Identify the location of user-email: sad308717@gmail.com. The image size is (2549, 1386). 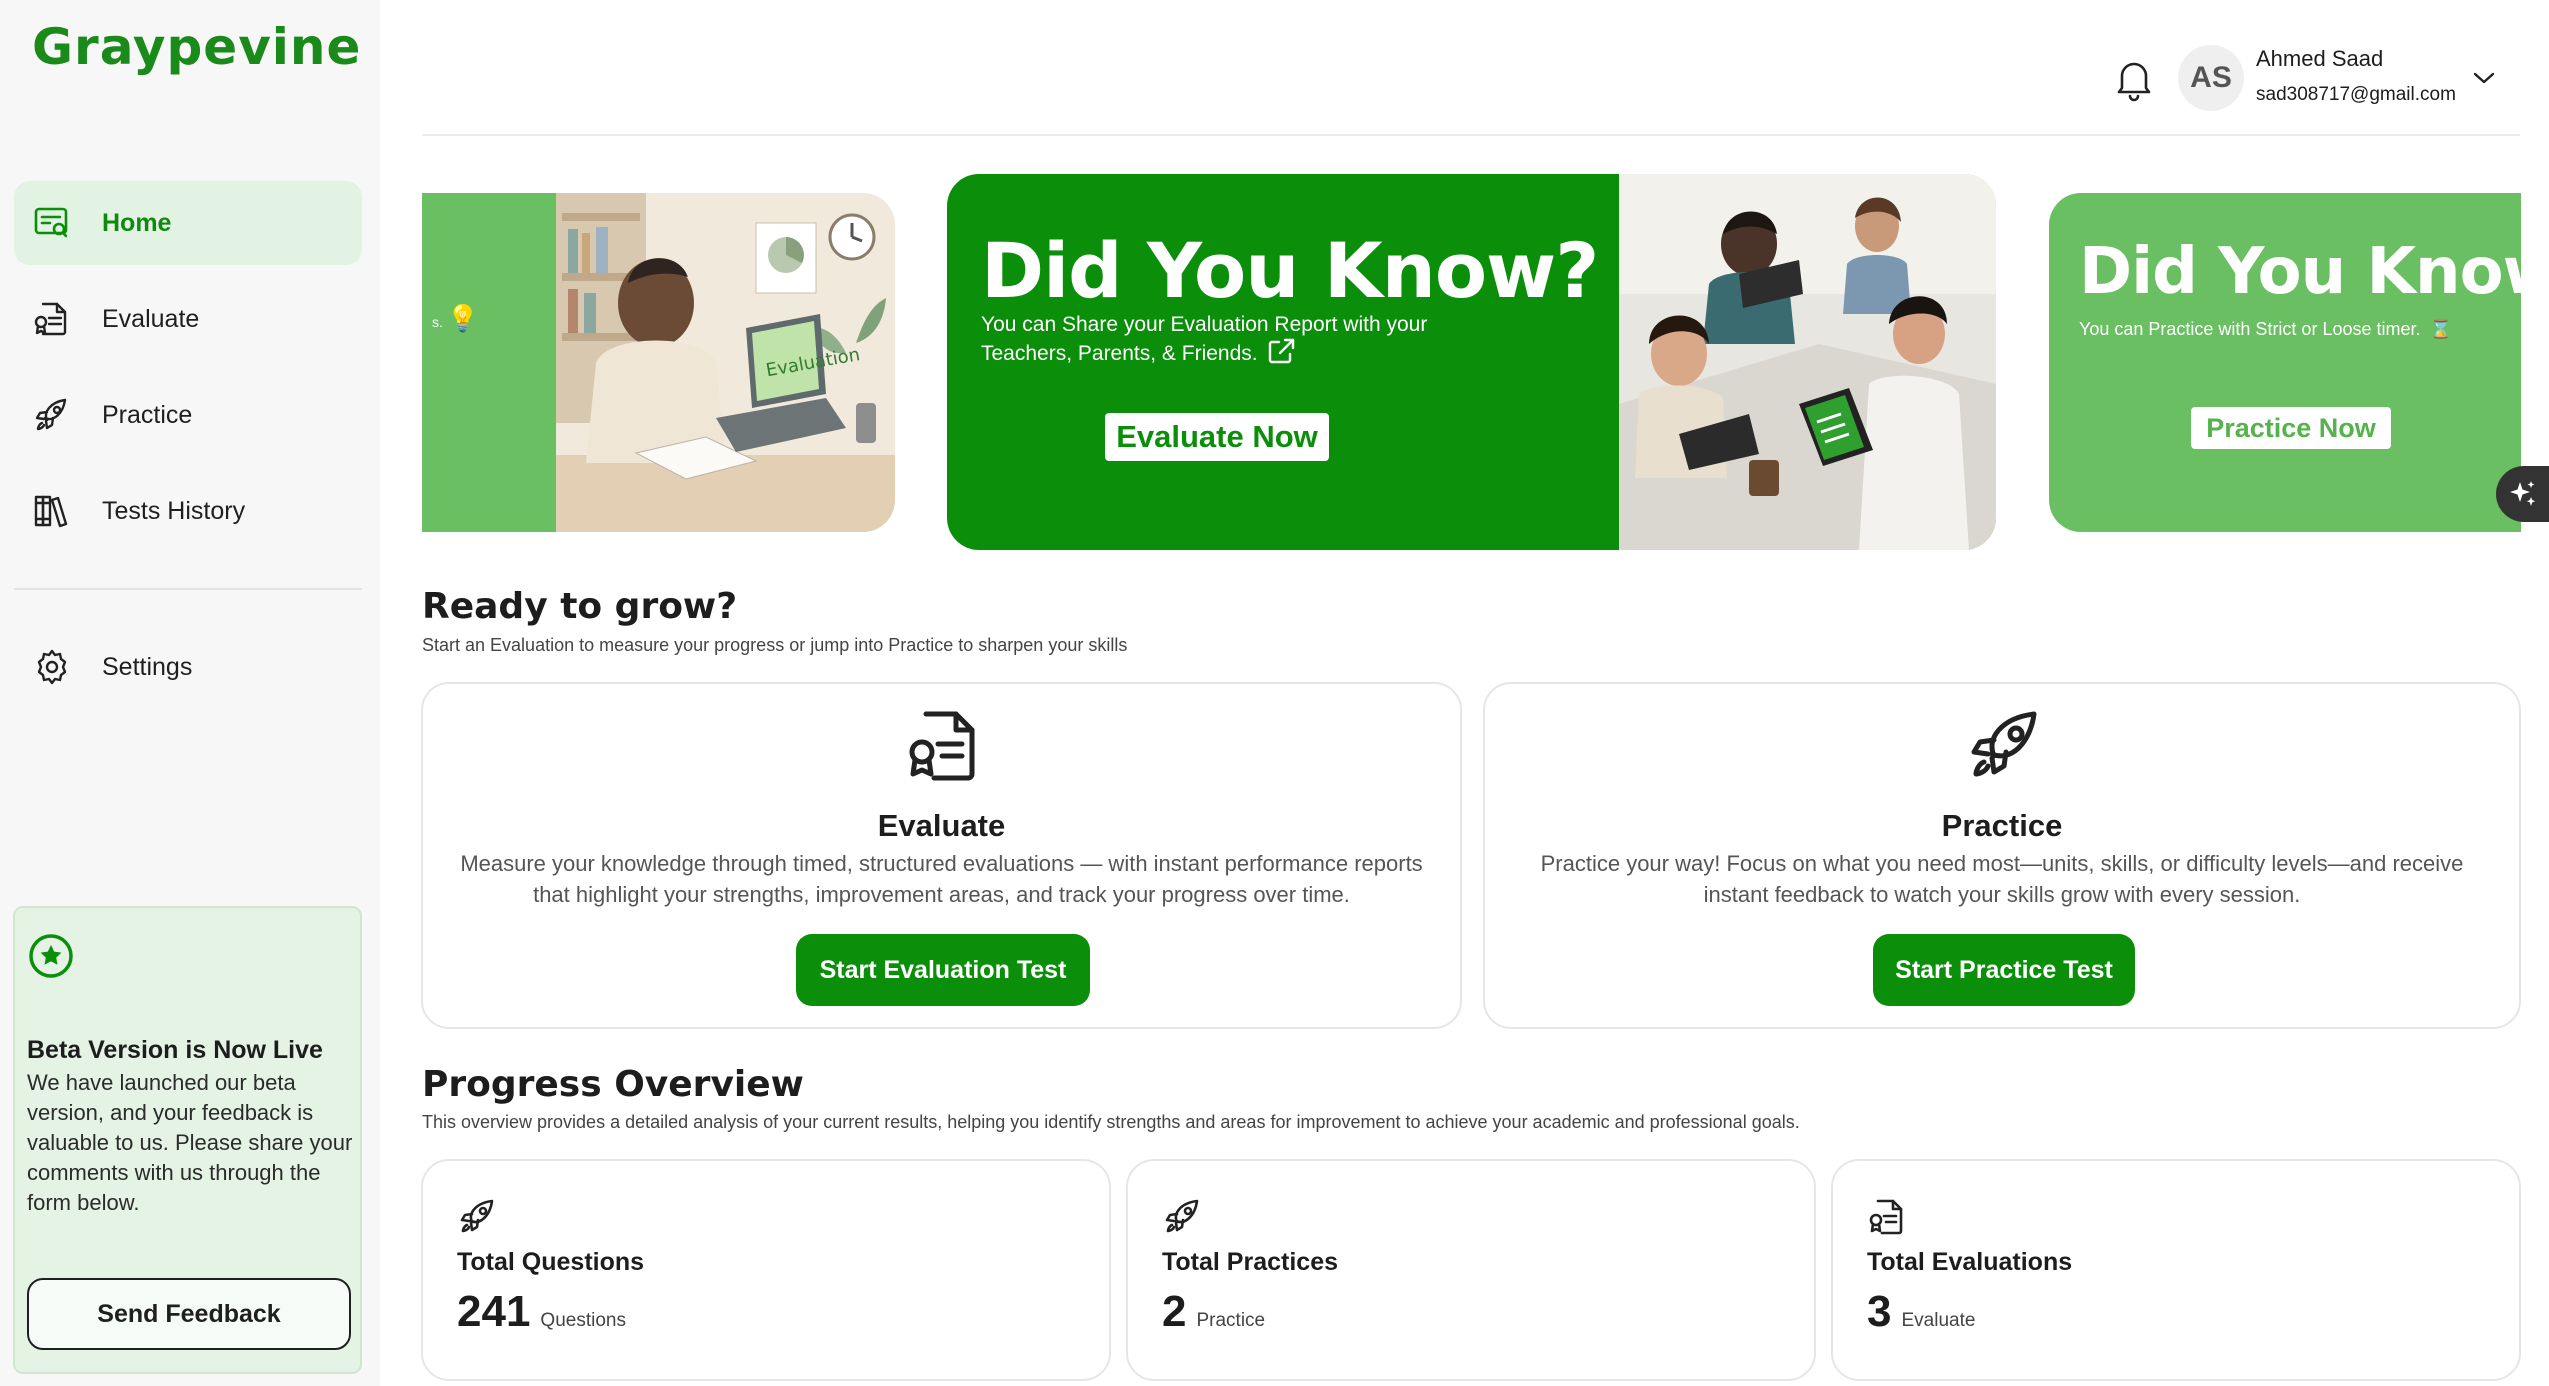
(2356, 94).